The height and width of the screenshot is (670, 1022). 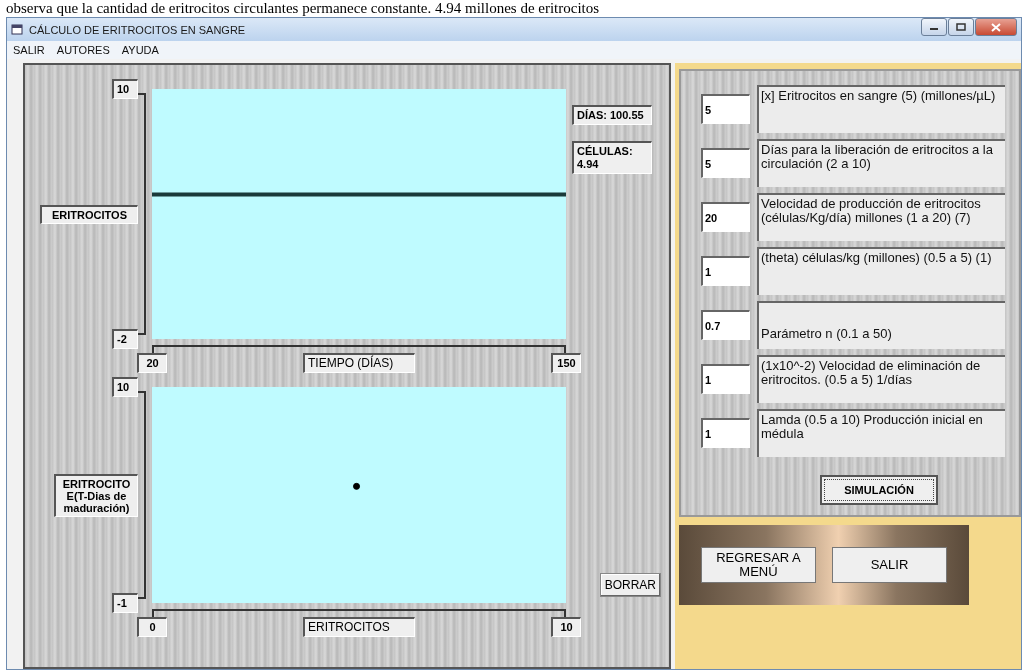 What do you see at coordinates (140, 50) in the screenshot?
I see `menu-item: AYUDA` at bounding box center [140, 50].